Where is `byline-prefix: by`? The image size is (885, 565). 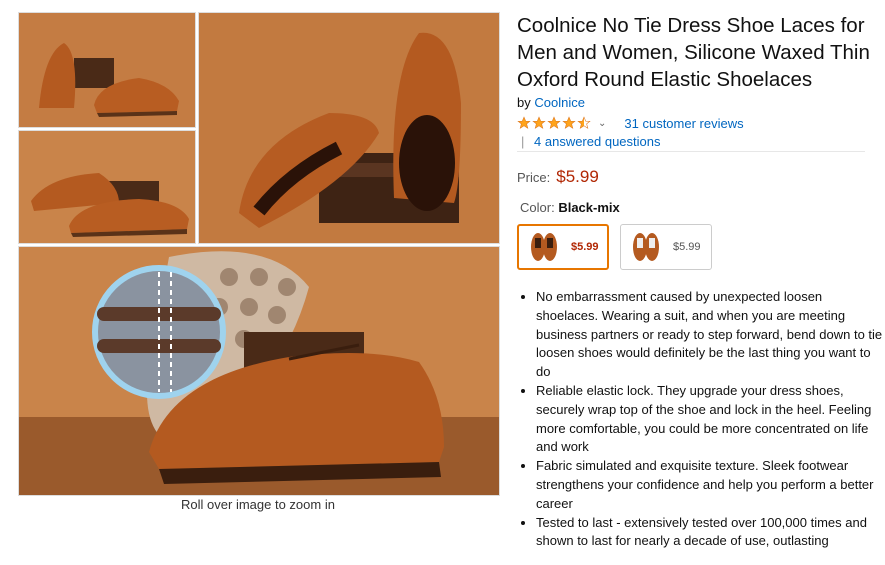
byline-prefix: by is located at coordinates (524, 102).